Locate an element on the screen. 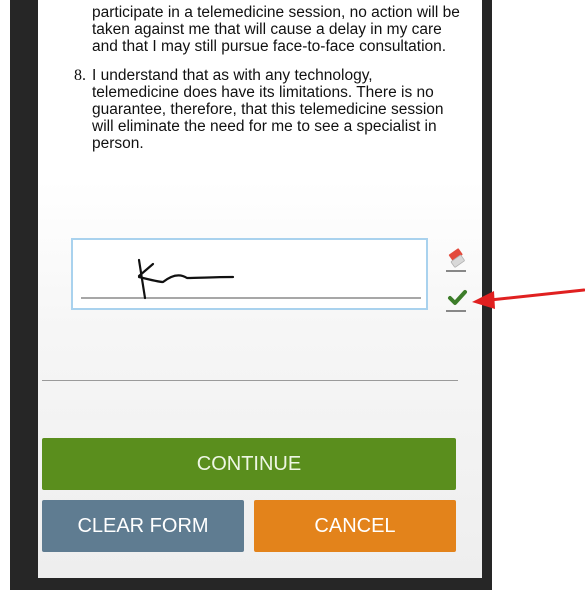 The width and height of the screenshot is (585, 590). clear-signature-button is located at coordinates (458, 259).